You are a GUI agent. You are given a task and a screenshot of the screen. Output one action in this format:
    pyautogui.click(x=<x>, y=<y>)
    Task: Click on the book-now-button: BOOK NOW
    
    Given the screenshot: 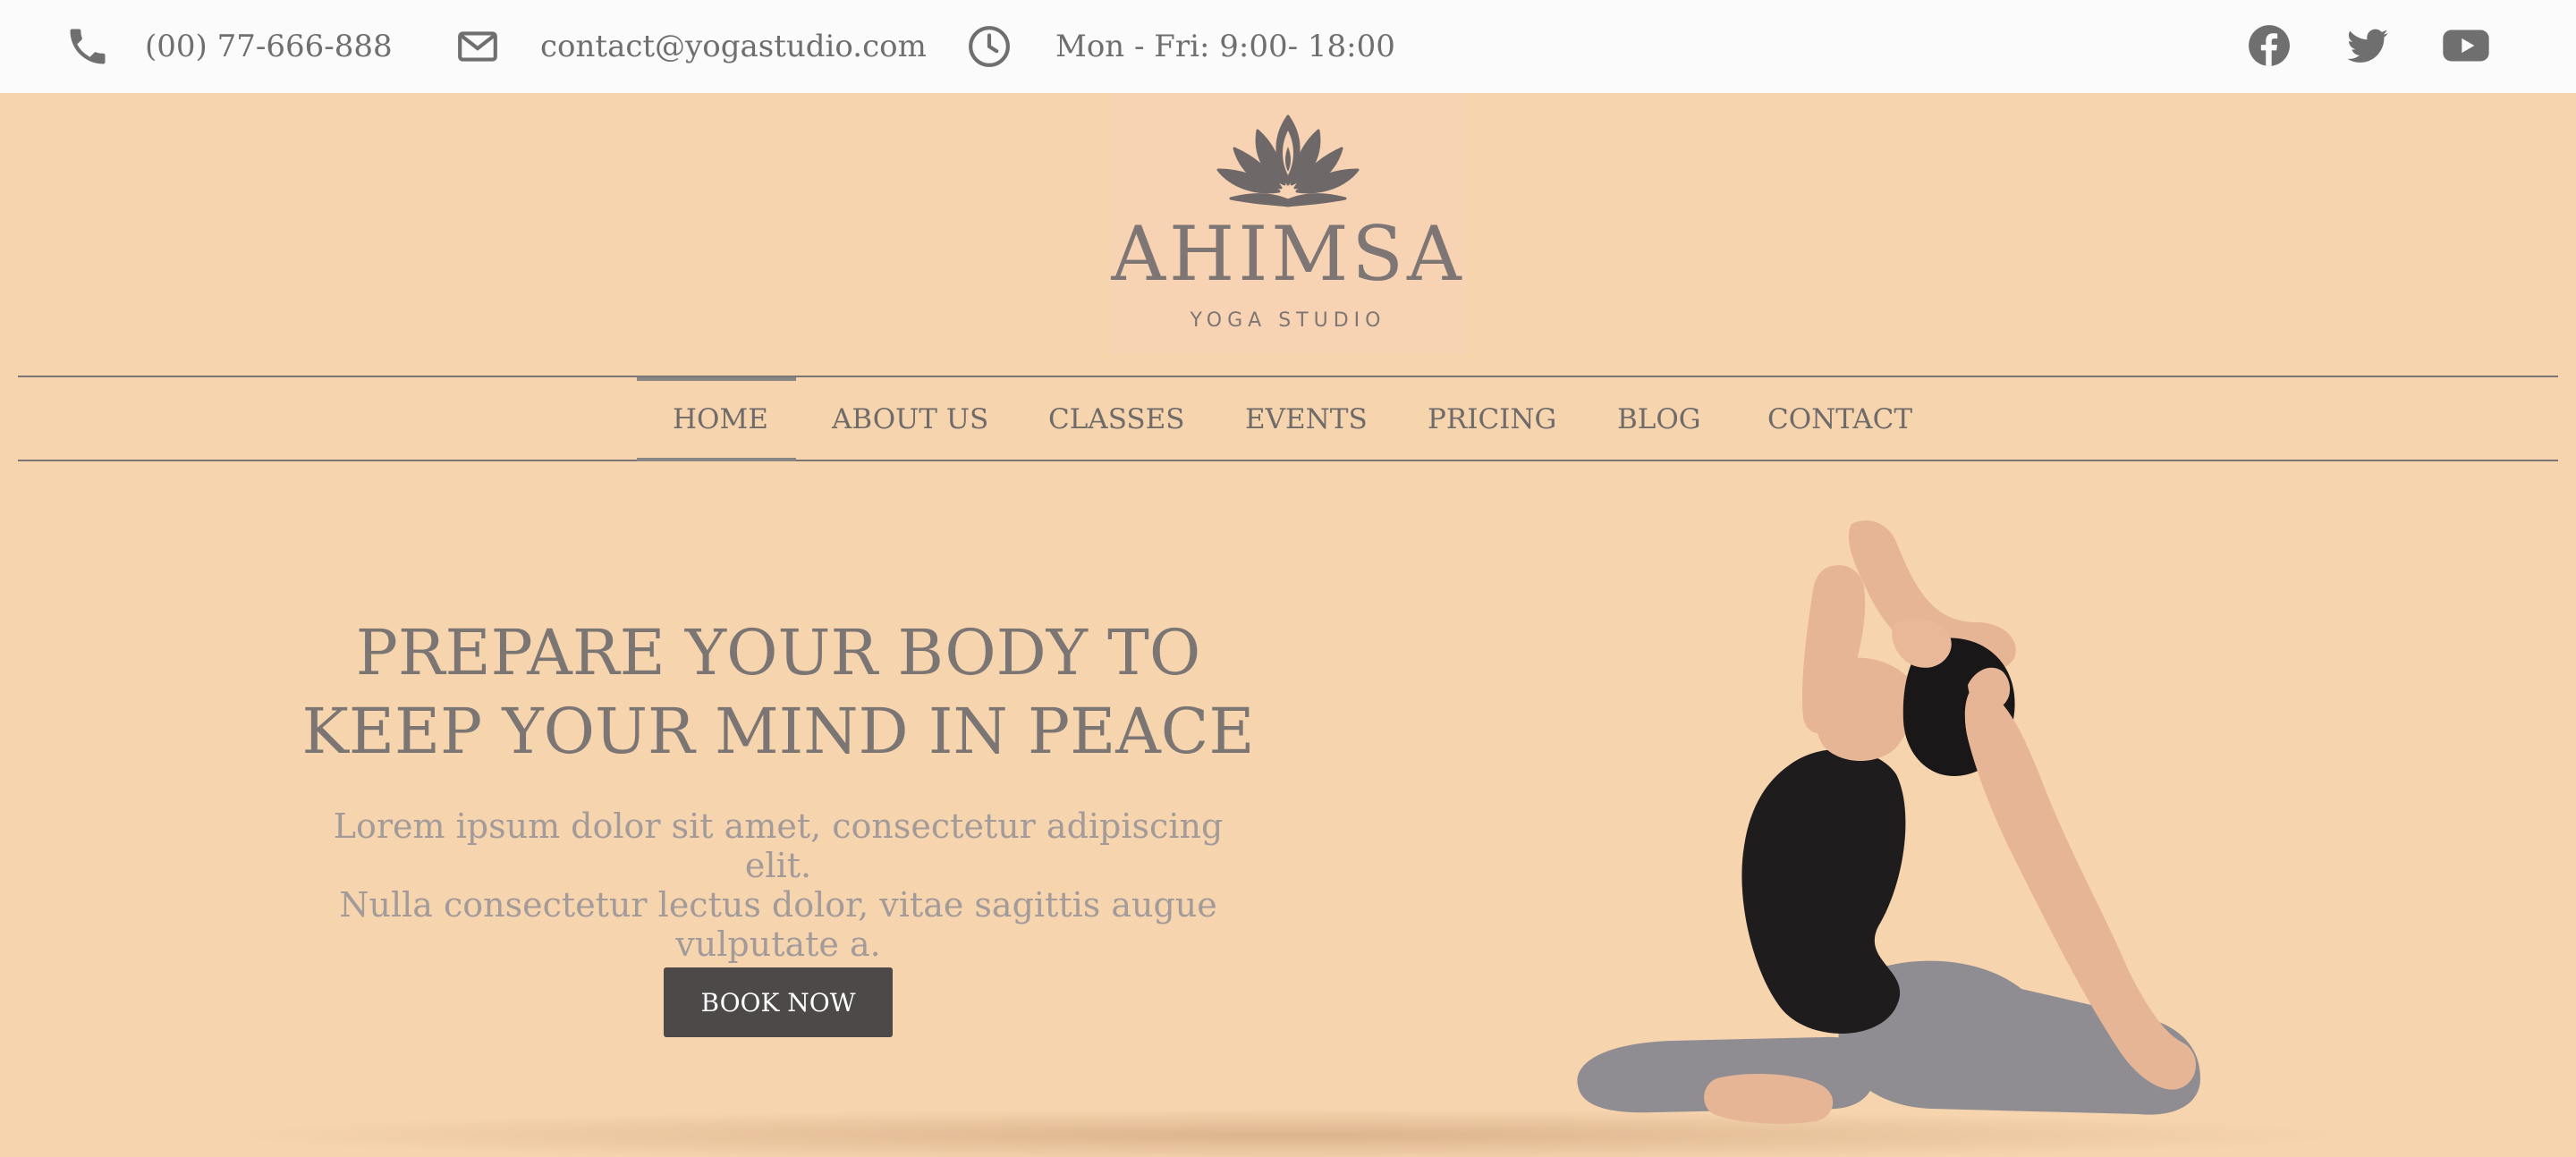 What is the action you would take?
    pyautogui.click(x=778, y=1002)
    